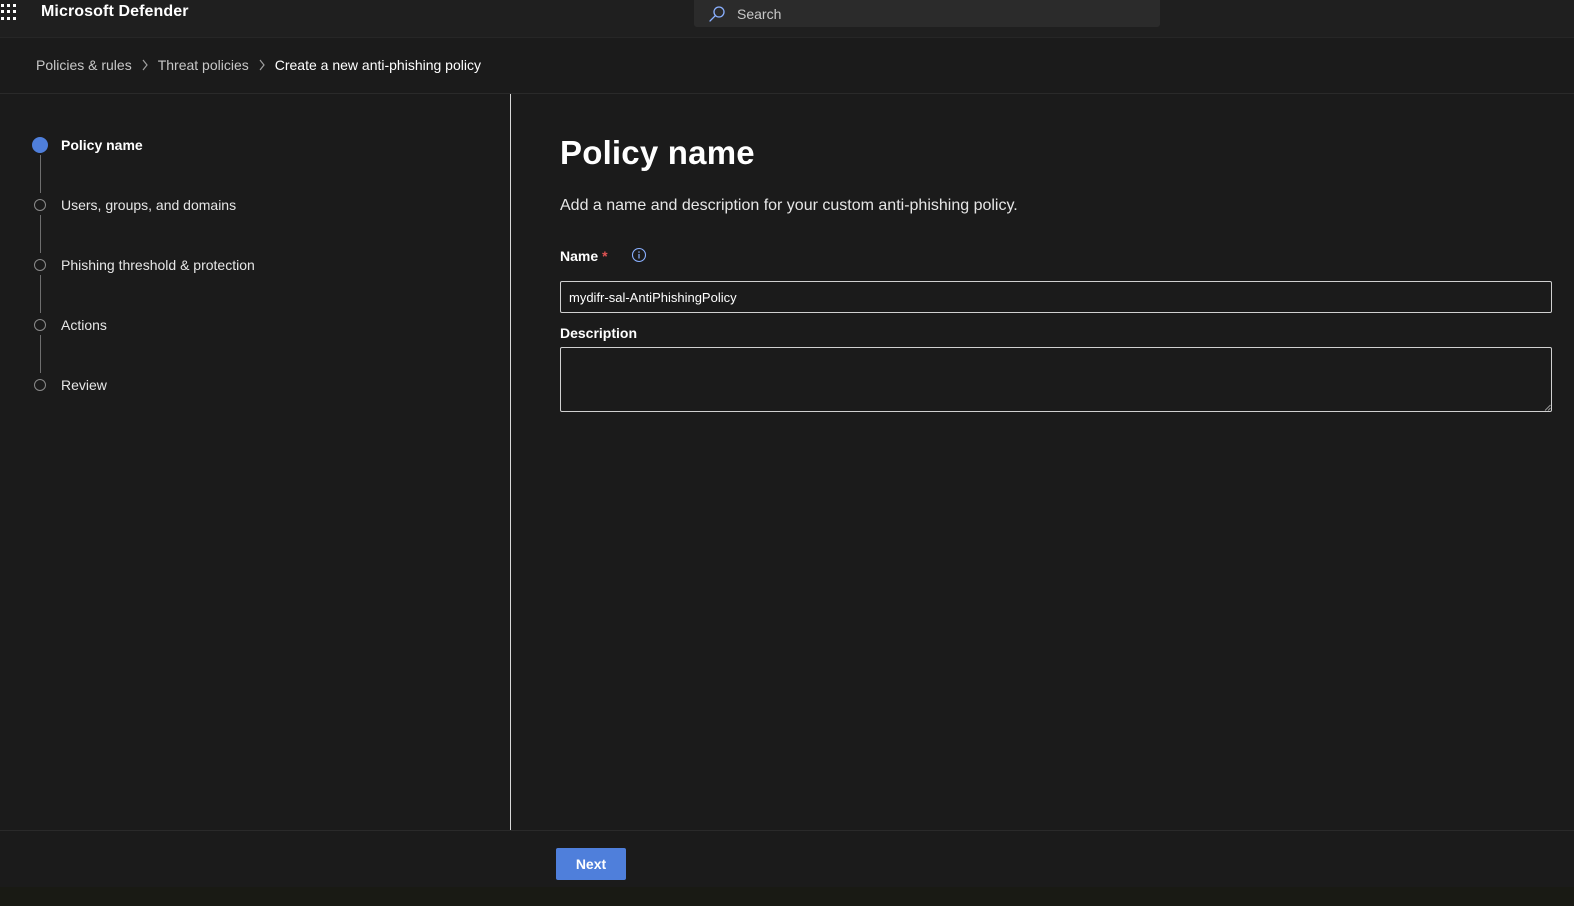 The width and height of the screenshot is (1574, 906). Describe the element at coordinates (927, 13) in the screenshot. I see `search-box: Search` at that location.